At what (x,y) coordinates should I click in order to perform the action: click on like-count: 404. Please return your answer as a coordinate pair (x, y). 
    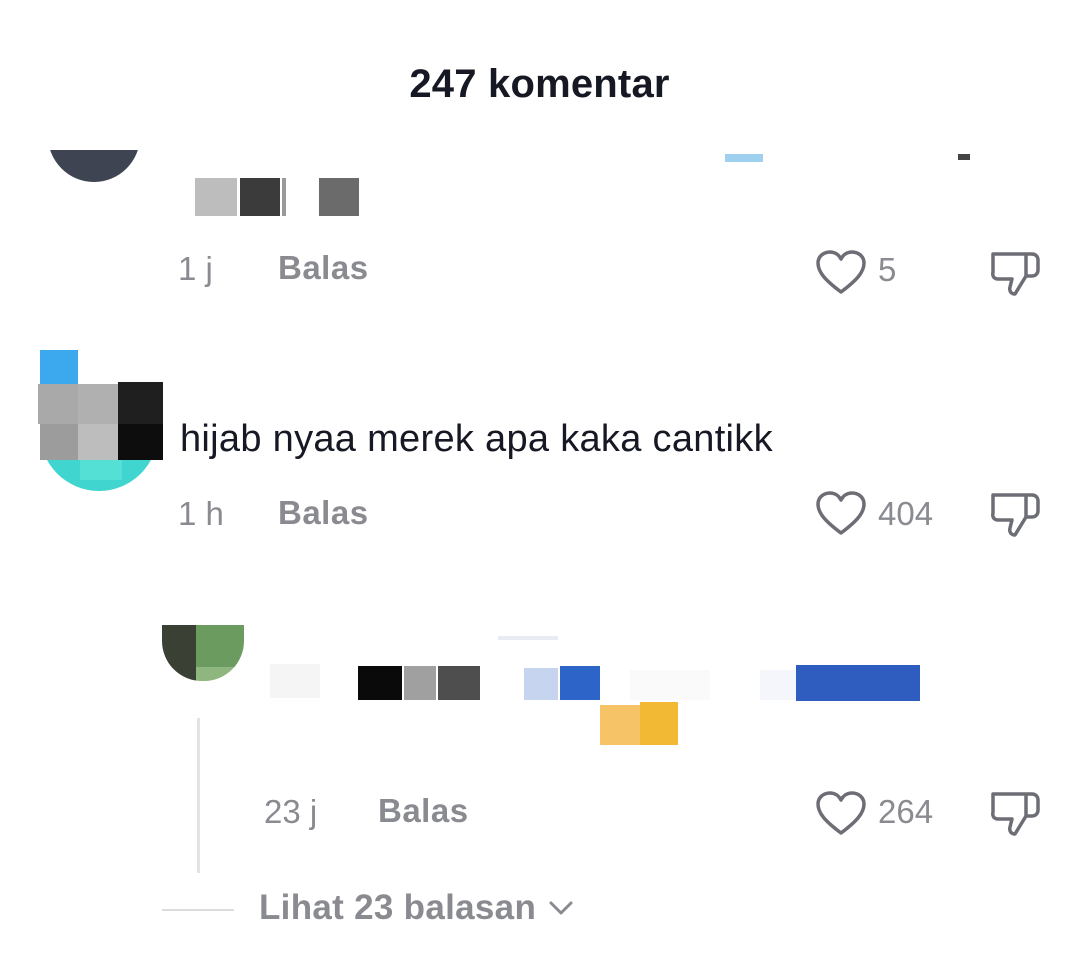
    Looking at the image, I should click on (906, 513).